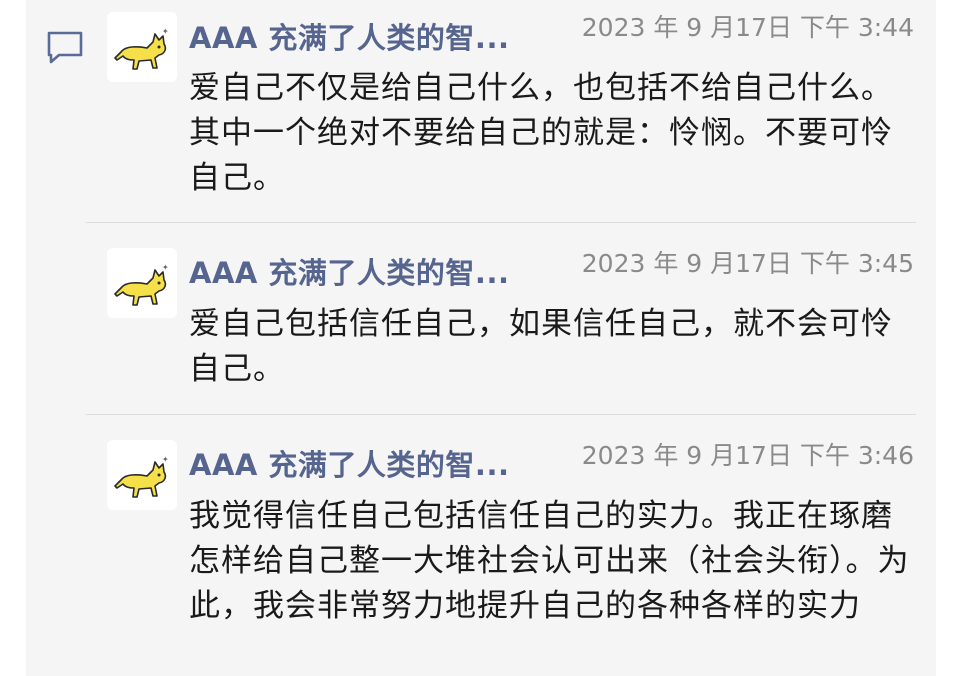  Describe the element at coordinates (65, 48) in the screenshot. I see `comment-bubble-icon` at that location.